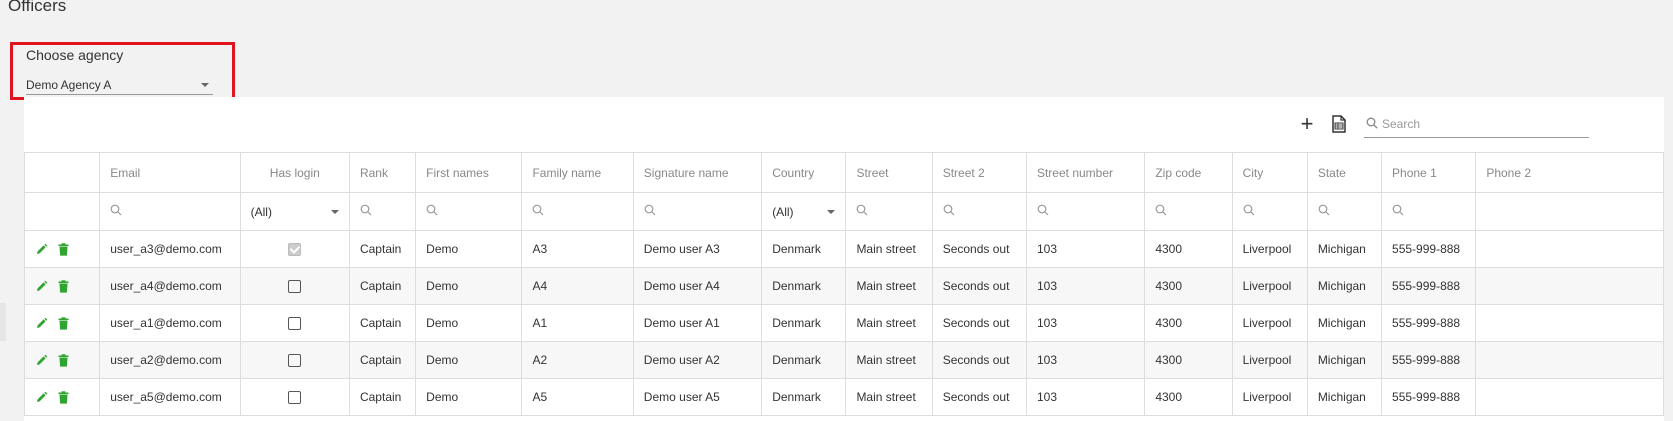  Describe the element at coordinates (697, 172) in the screenshot. I see `column-header-signature-name: Signature name` at that location.